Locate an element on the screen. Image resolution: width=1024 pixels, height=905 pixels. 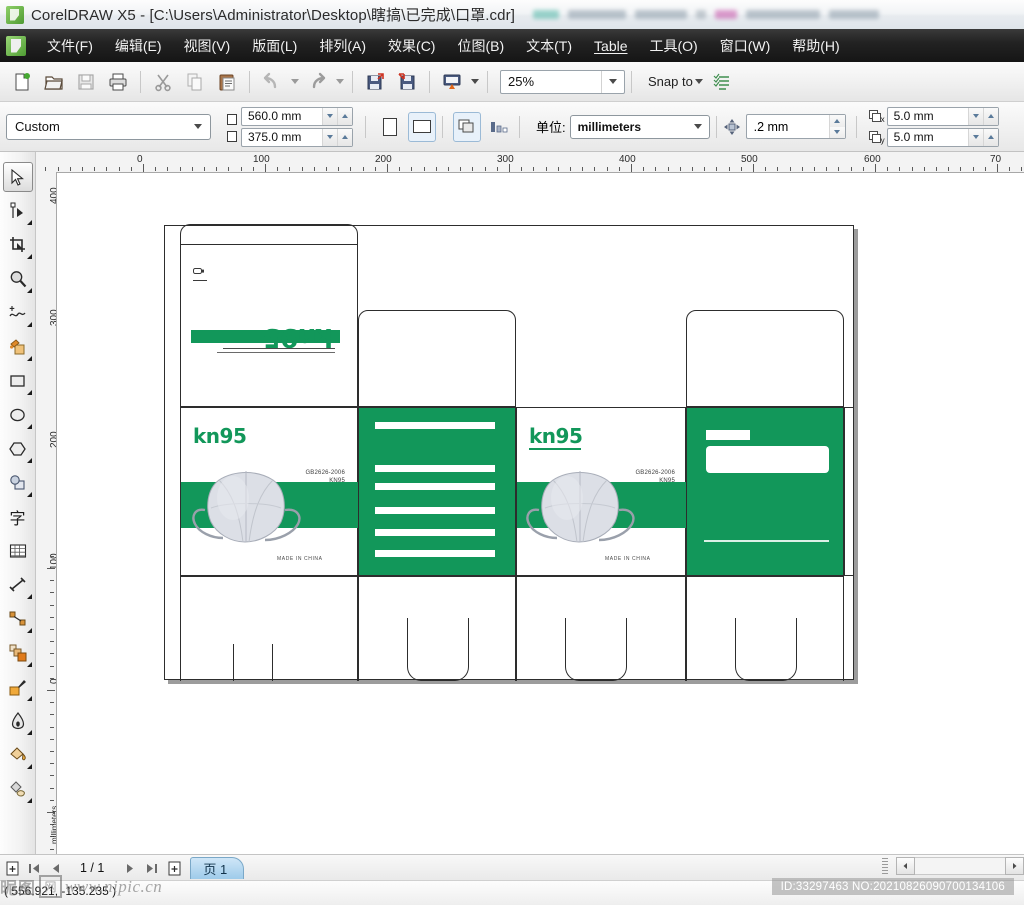
zoom-level-combo: 25% is located at coordinates (562, 81).